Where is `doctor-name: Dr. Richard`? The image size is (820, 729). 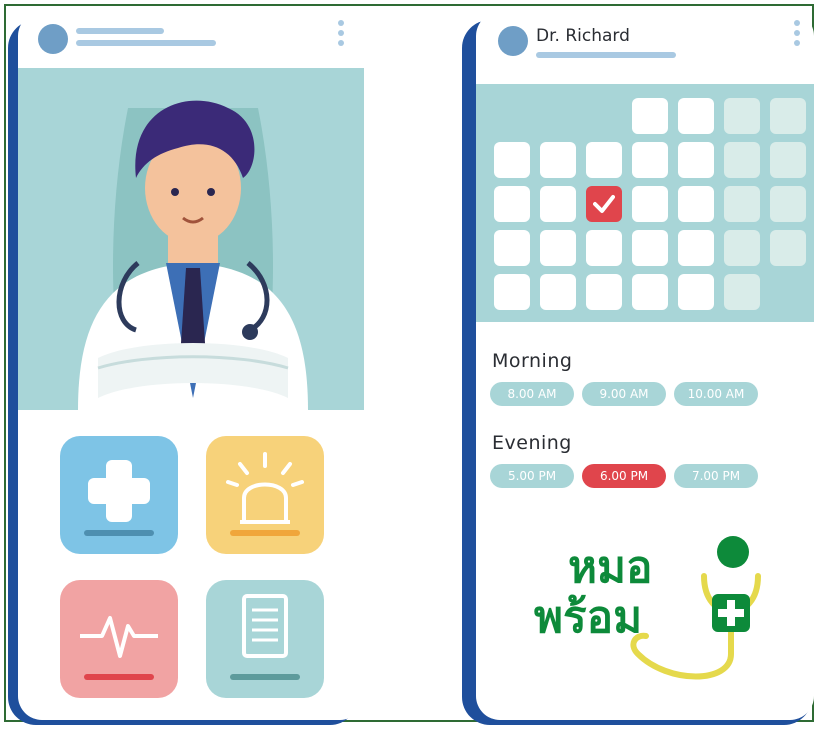 doctor-name: Dr. Richard is located at coordinates (583, 36).